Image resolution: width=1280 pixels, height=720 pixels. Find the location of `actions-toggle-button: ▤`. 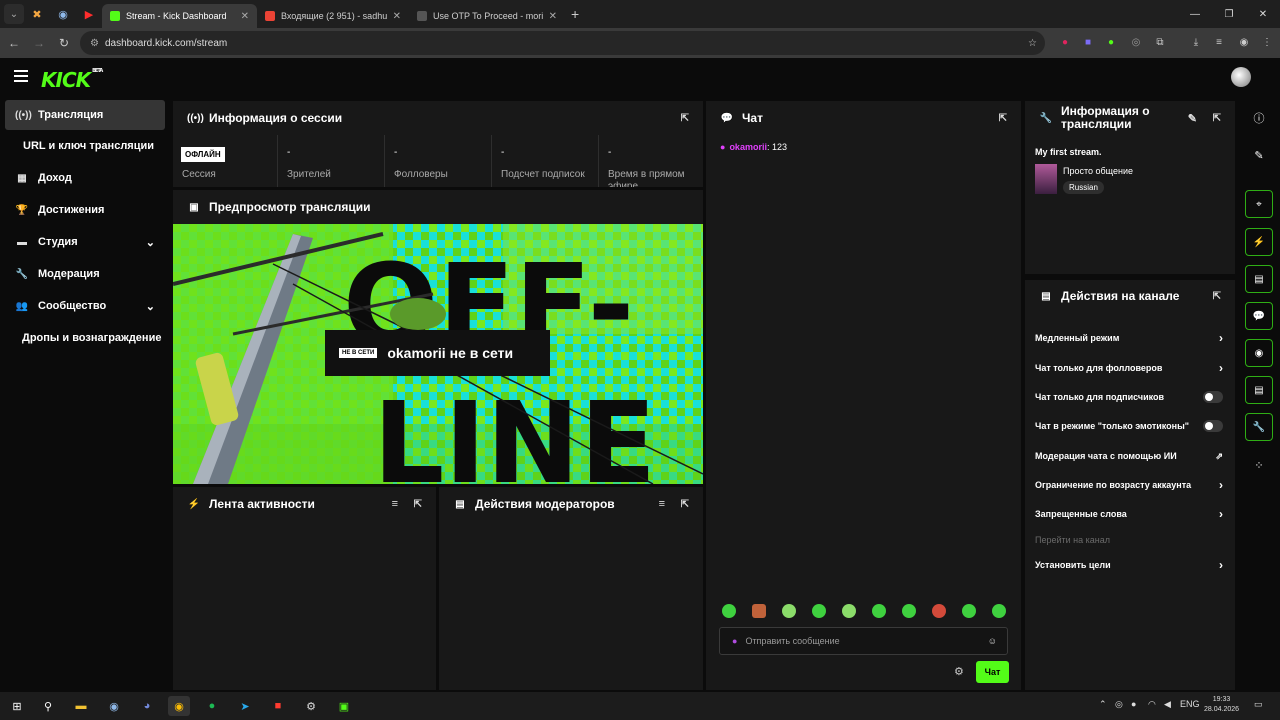

actions-toggle-button: ▤ is located at coordinates (1259, 390).